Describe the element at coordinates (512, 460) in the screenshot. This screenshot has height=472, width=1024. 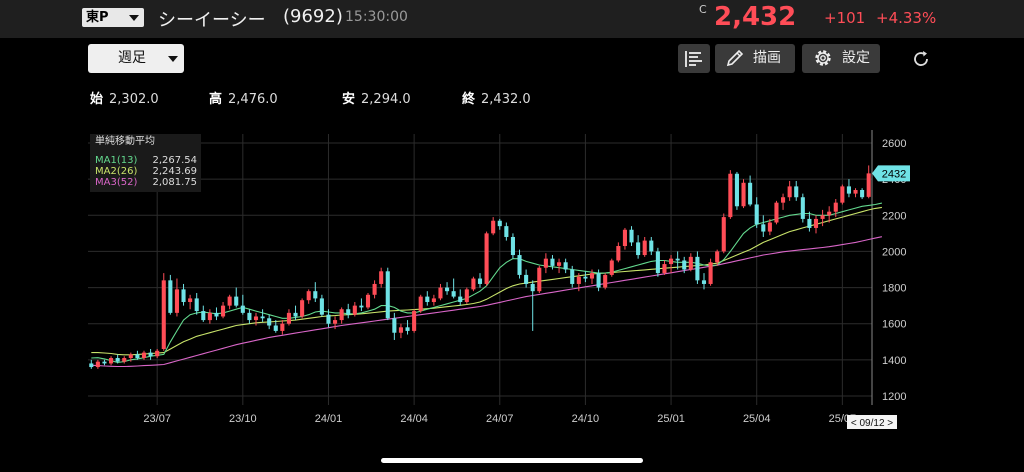
I see `home-indicator` at that location.